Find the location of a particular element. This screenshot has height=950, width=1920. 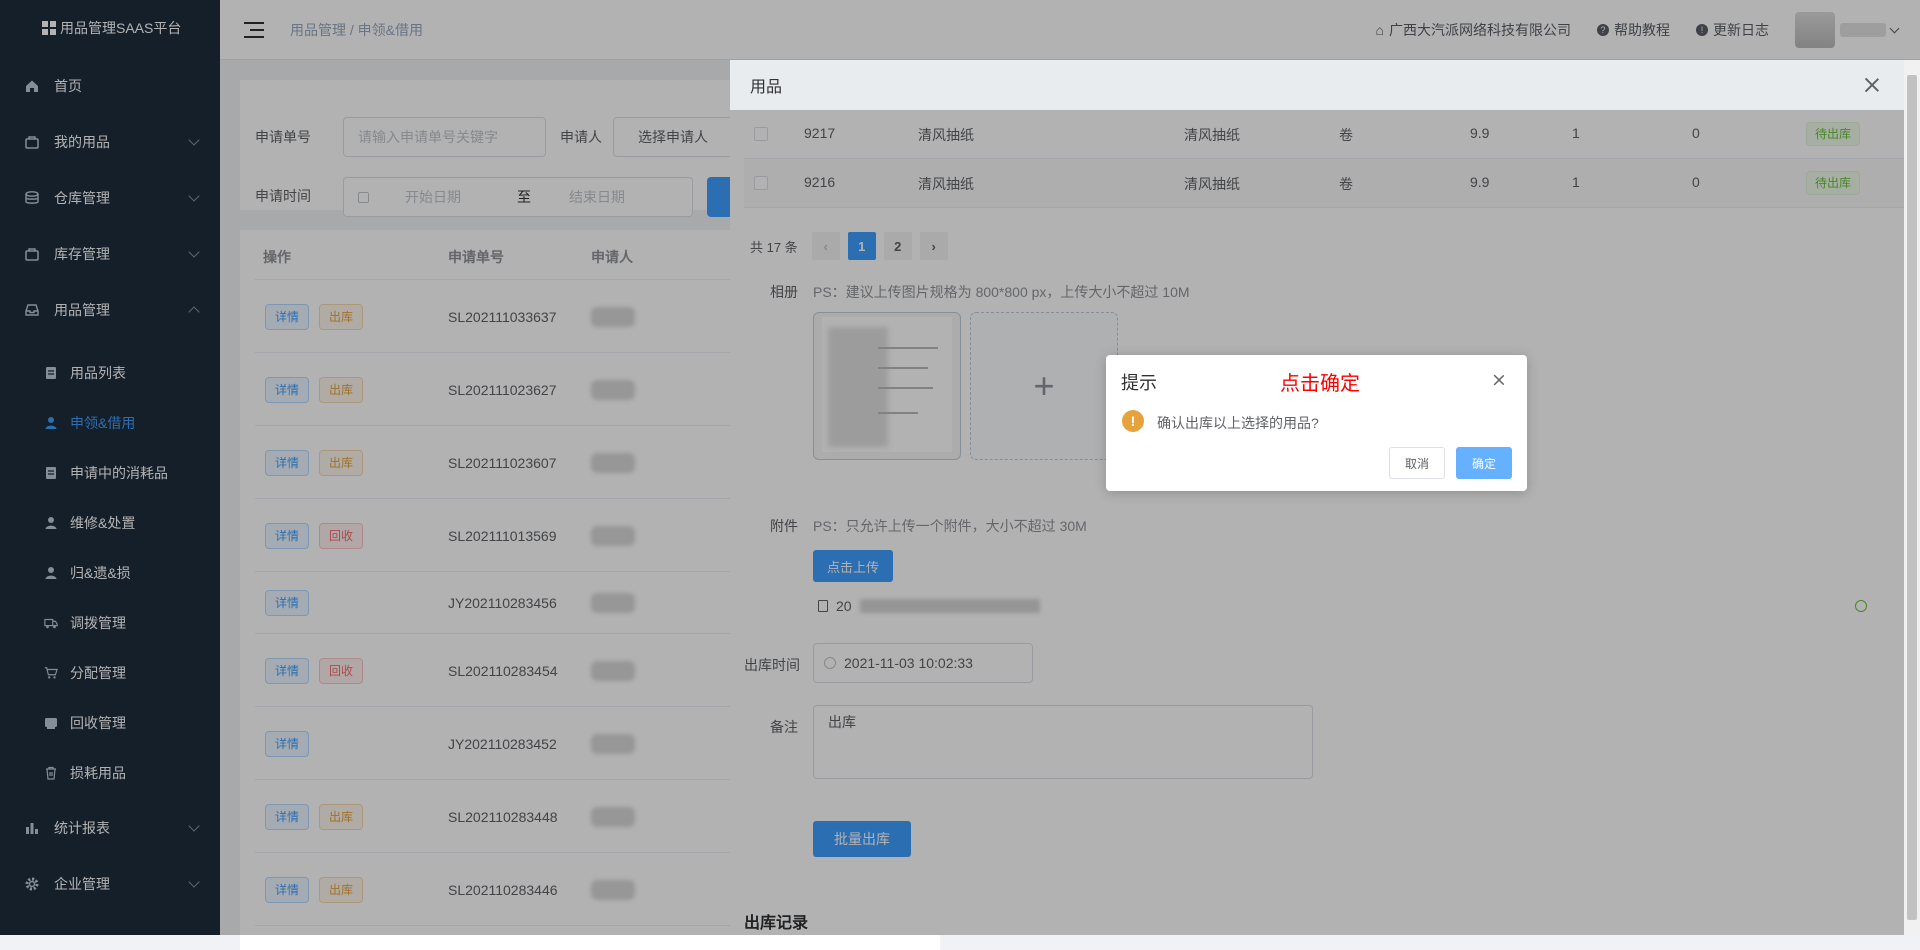

dialog-message: 确认出库以上选择的用品? is located at coordinates (1238, 423).